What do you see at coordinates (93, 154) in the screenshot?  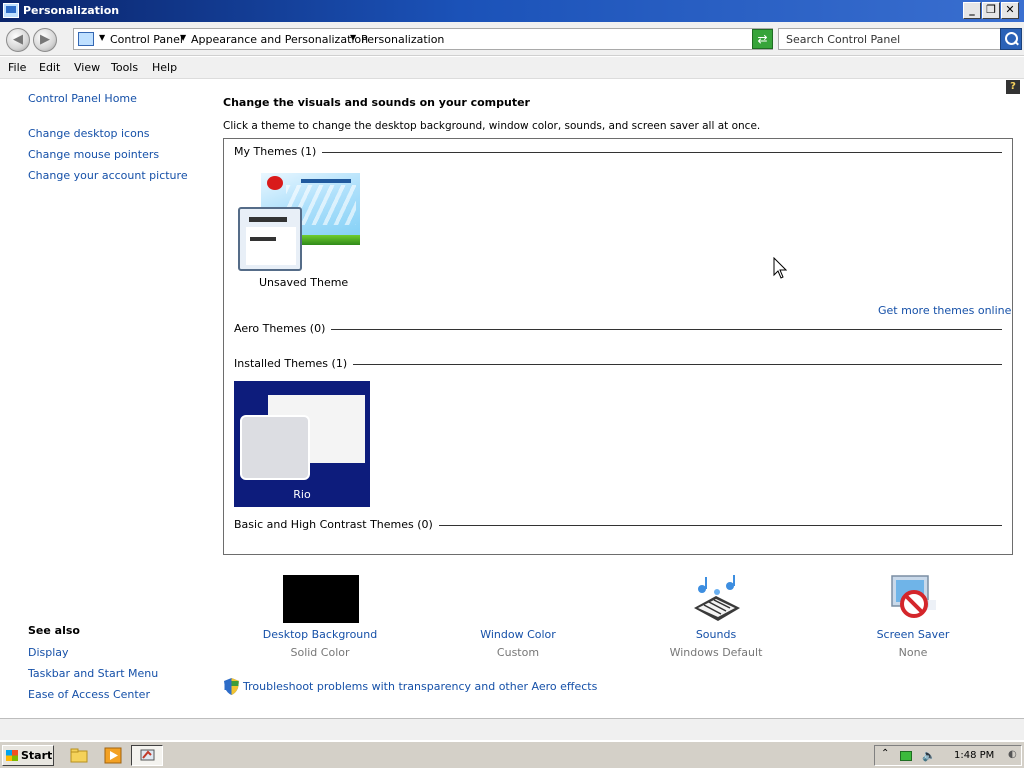 I see `change-mouse-pointers-link: Change mouse pointers` at bounding box center [93, 154].